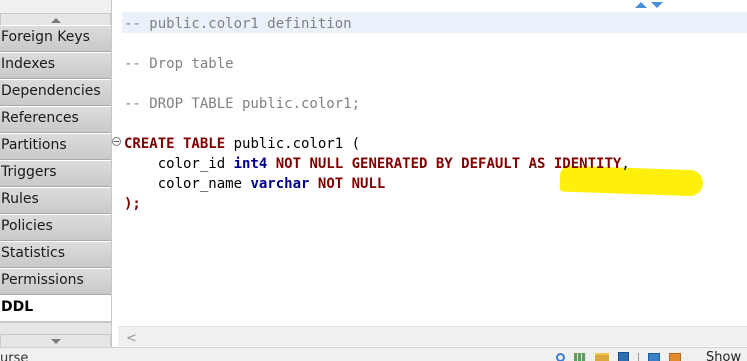 The image size is (747, 361). Describe the element at coordinates (280, 184) in the screenshot. I see `code-token: varchar` at that location.